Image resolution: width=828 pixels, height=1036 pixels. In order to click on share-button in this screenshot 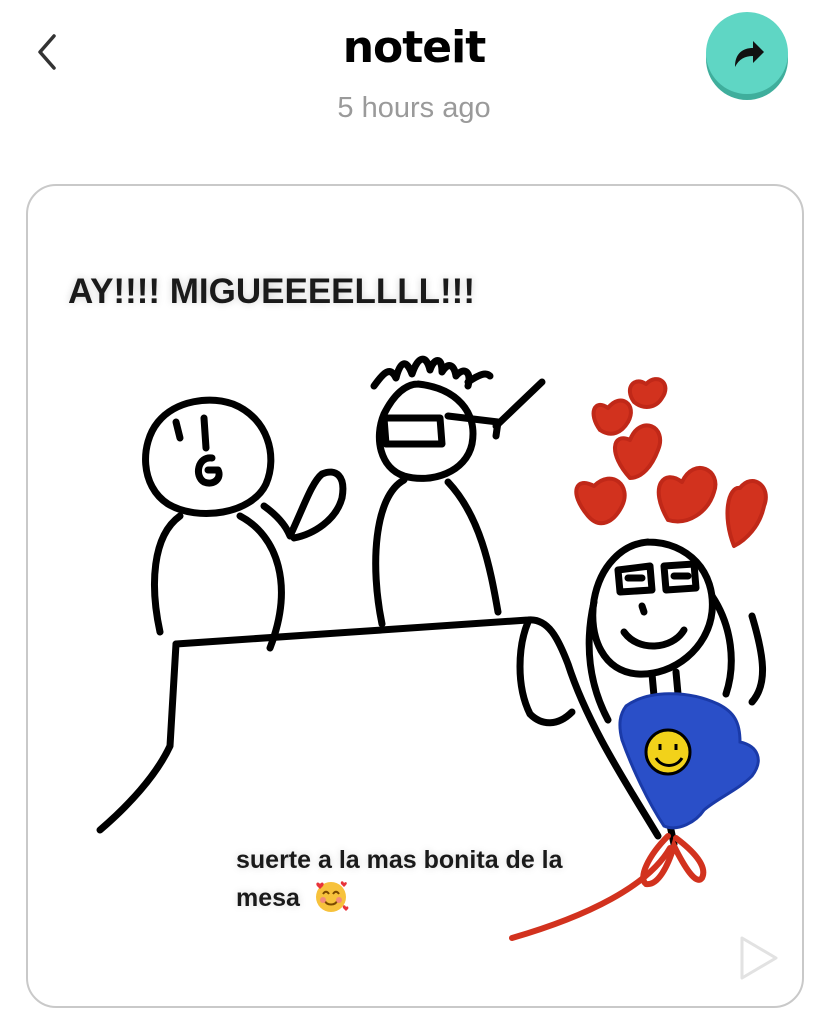, I will do `click(747, 53)`.